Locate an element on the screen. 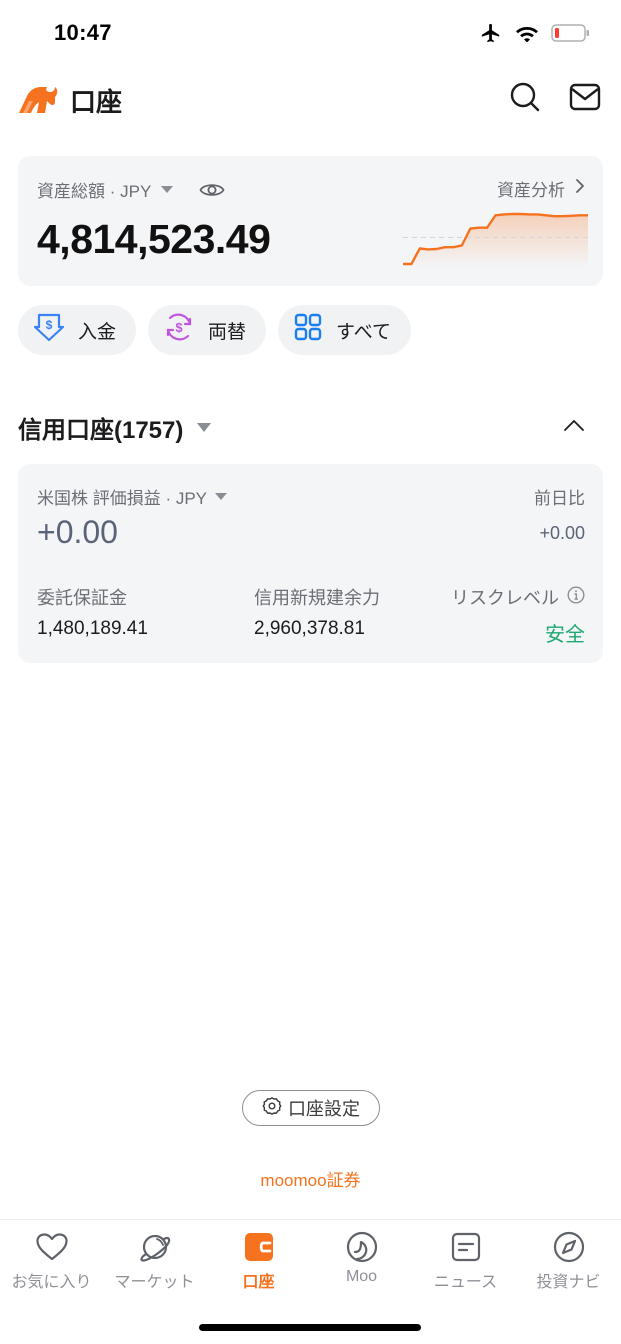 This screenshot has height=1344, width=621. moomoo-logo-icon is located at coordinates (38, 99).